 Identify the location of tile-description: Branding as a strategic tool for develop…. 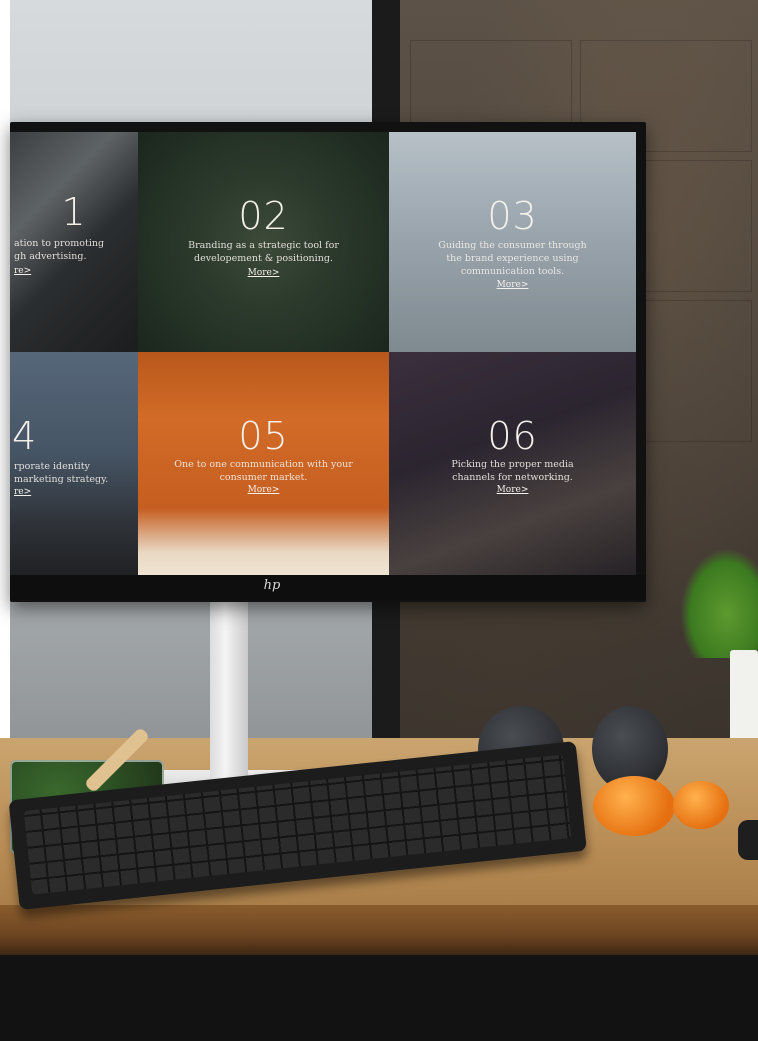
(263, 252).